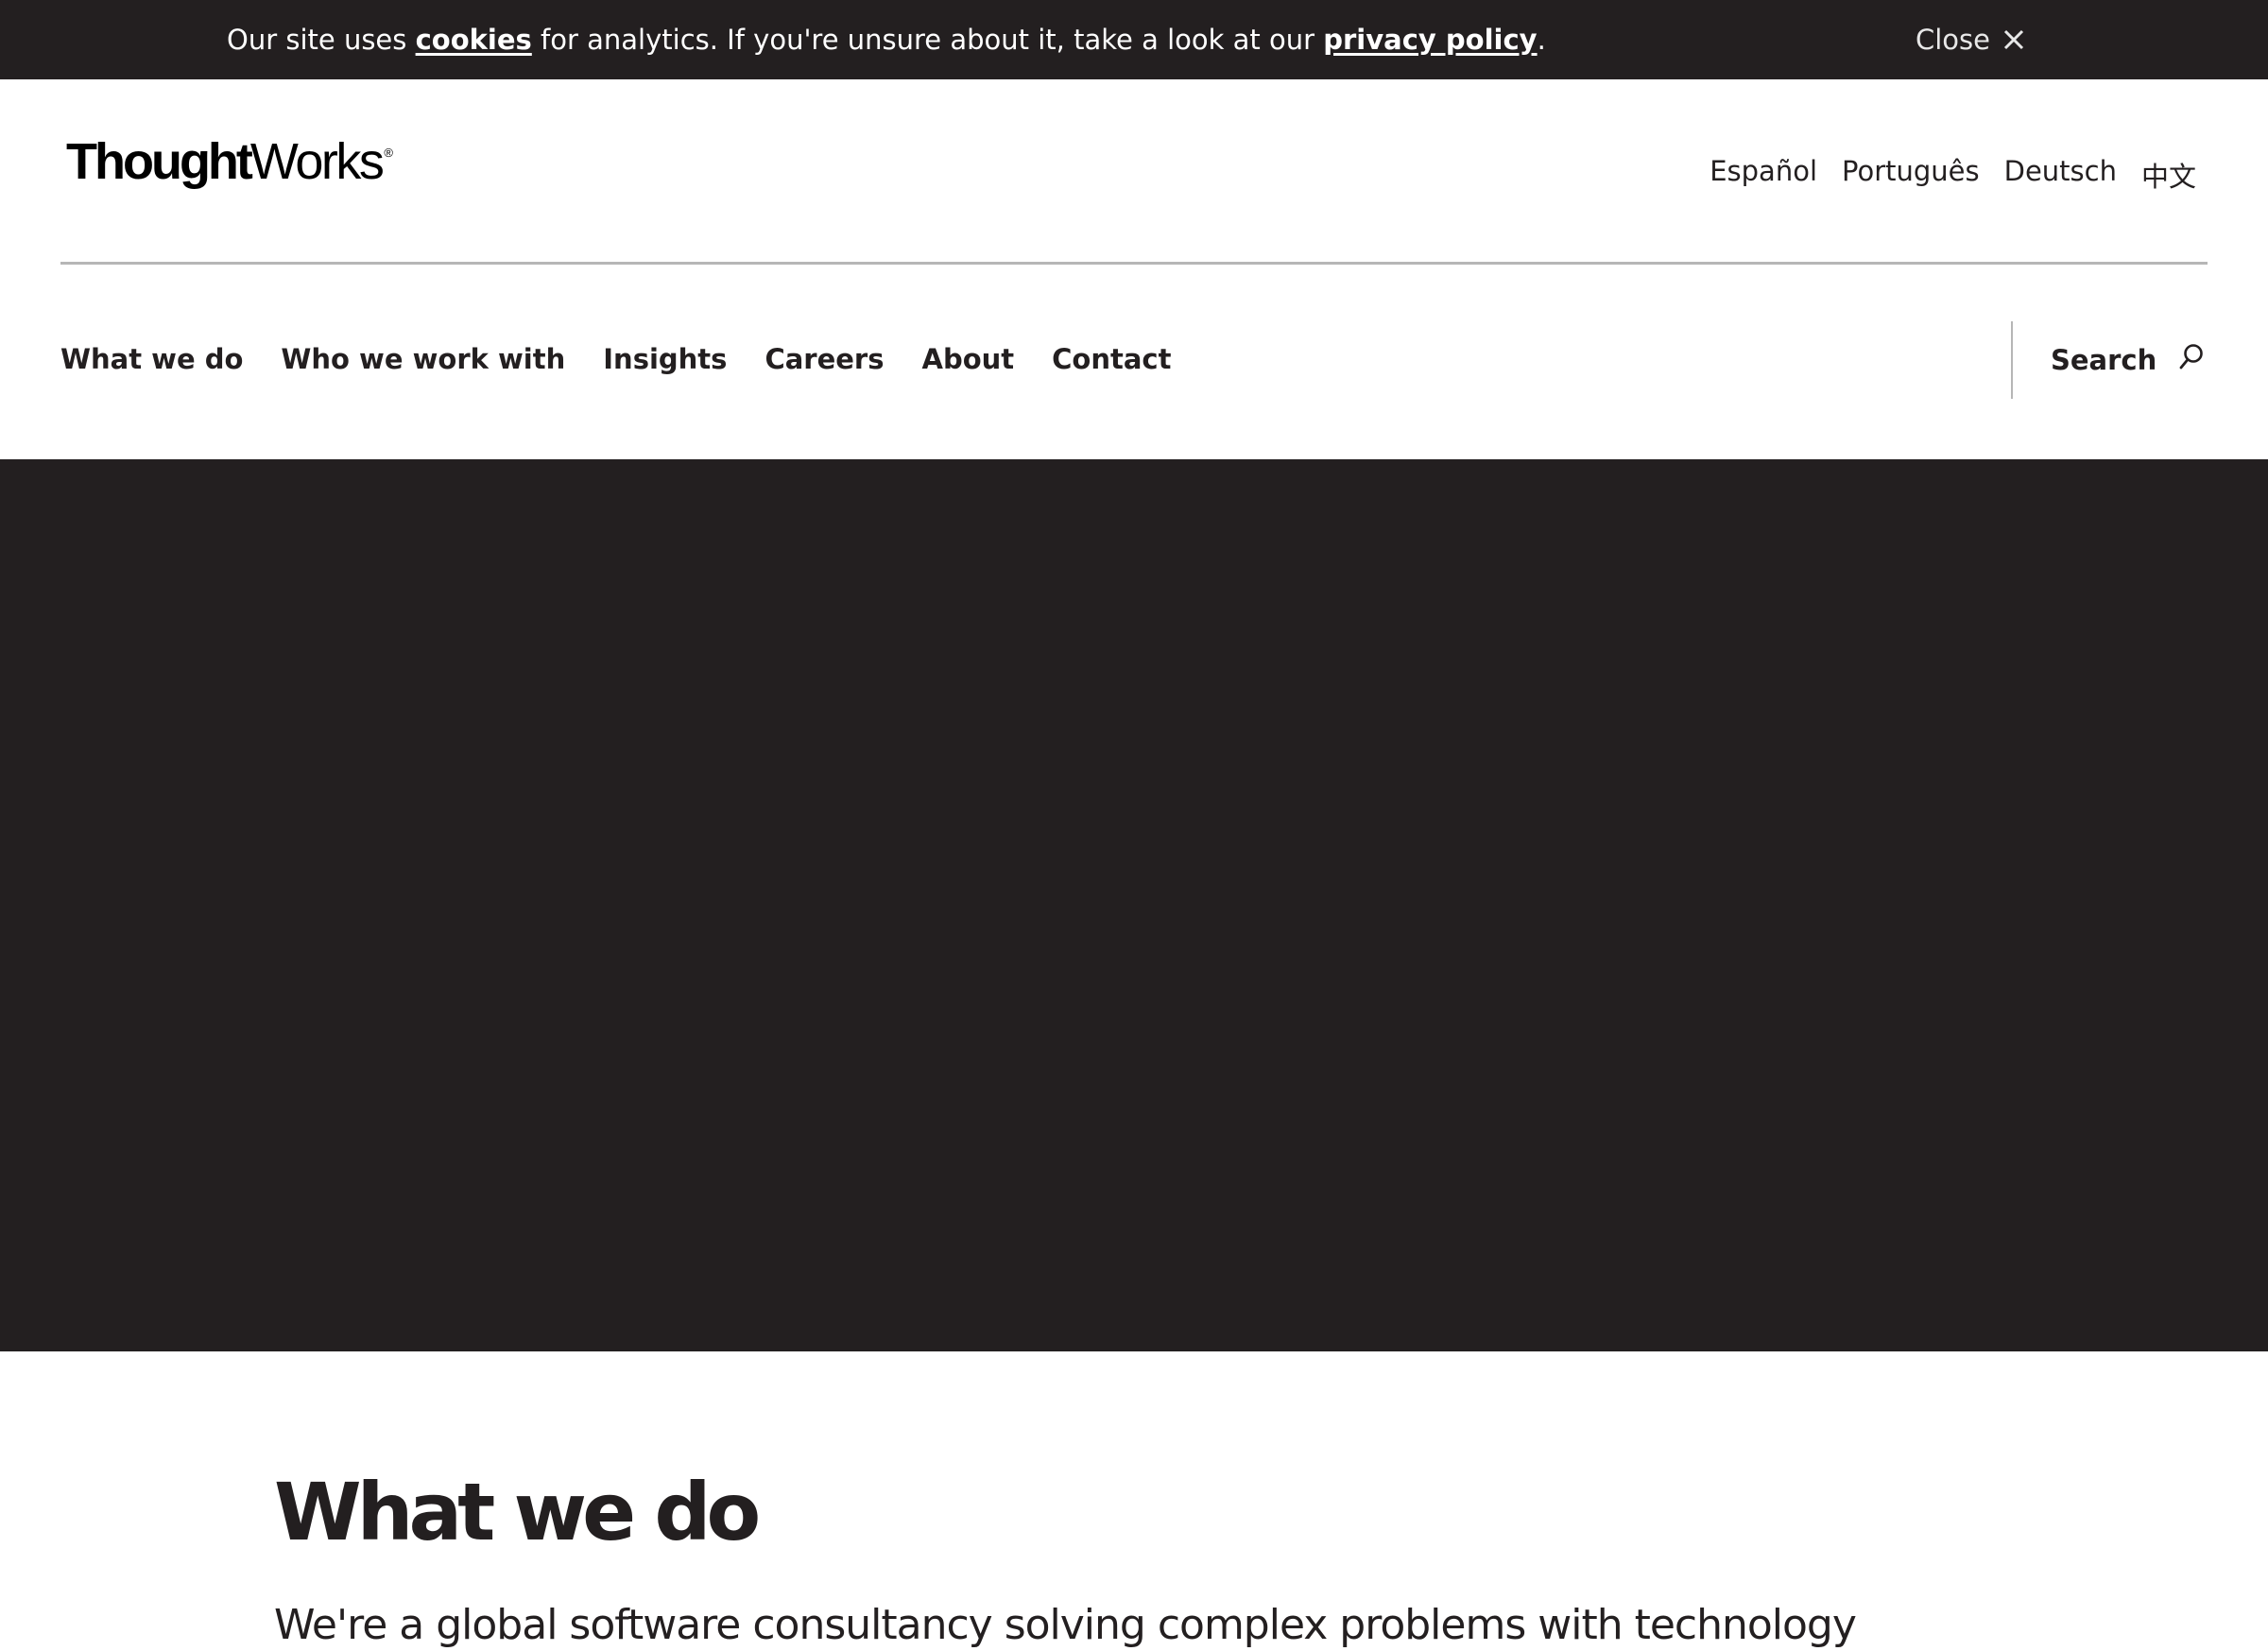  What do you see at coordinates (151, 359) in the screenshot?
I see `nav-item-what-we-do: What we do` at bounding box center [151, 359].